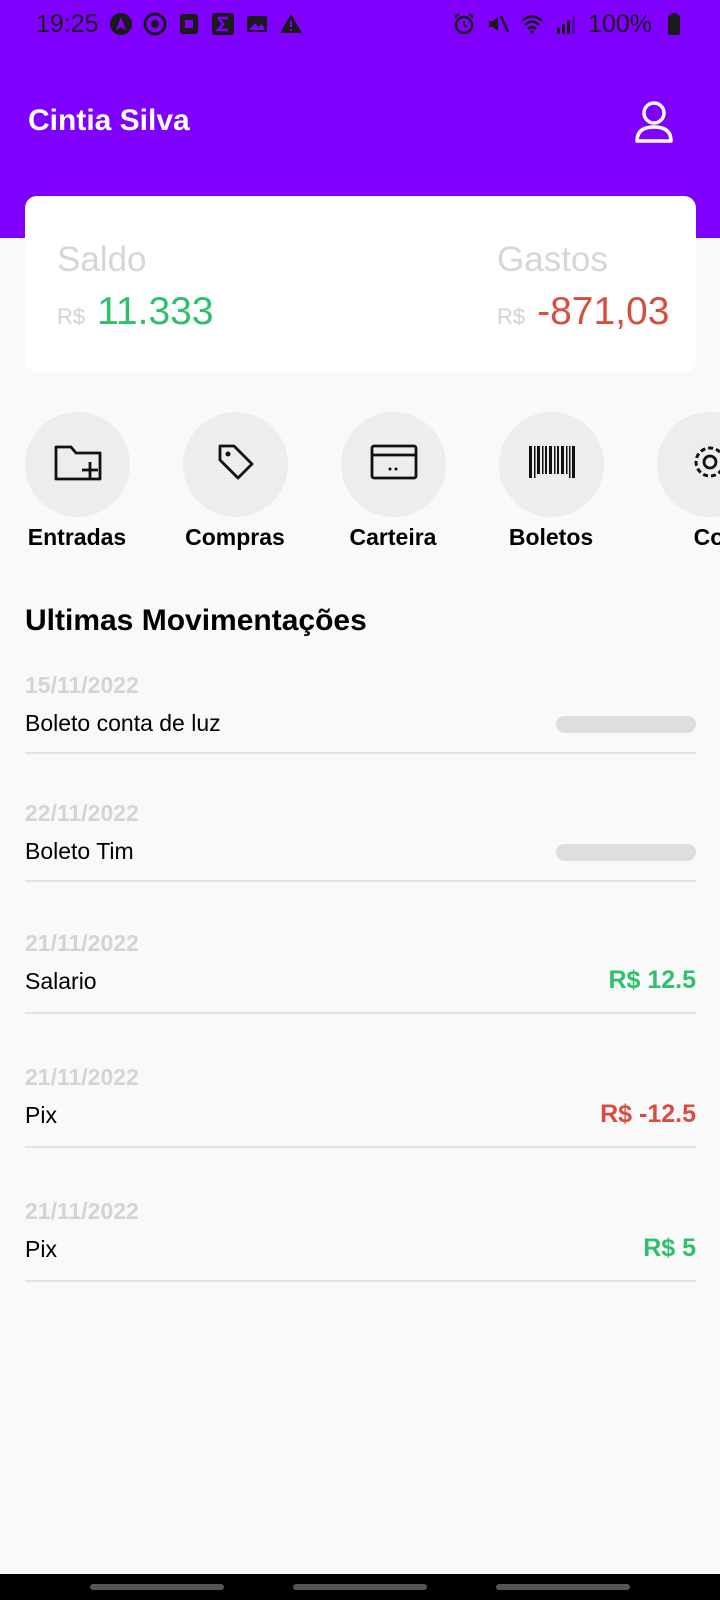  What do you see at coordinates (257, 24) in the screenshot?
I see `gallery-icon` at bounding box center [257, 24].